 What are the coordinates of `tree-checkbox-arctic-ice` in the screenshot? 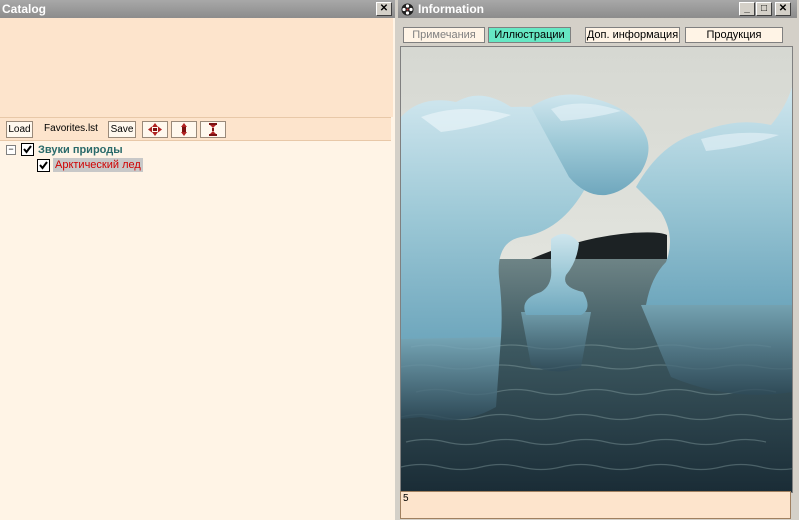 It's located at (43, 165).